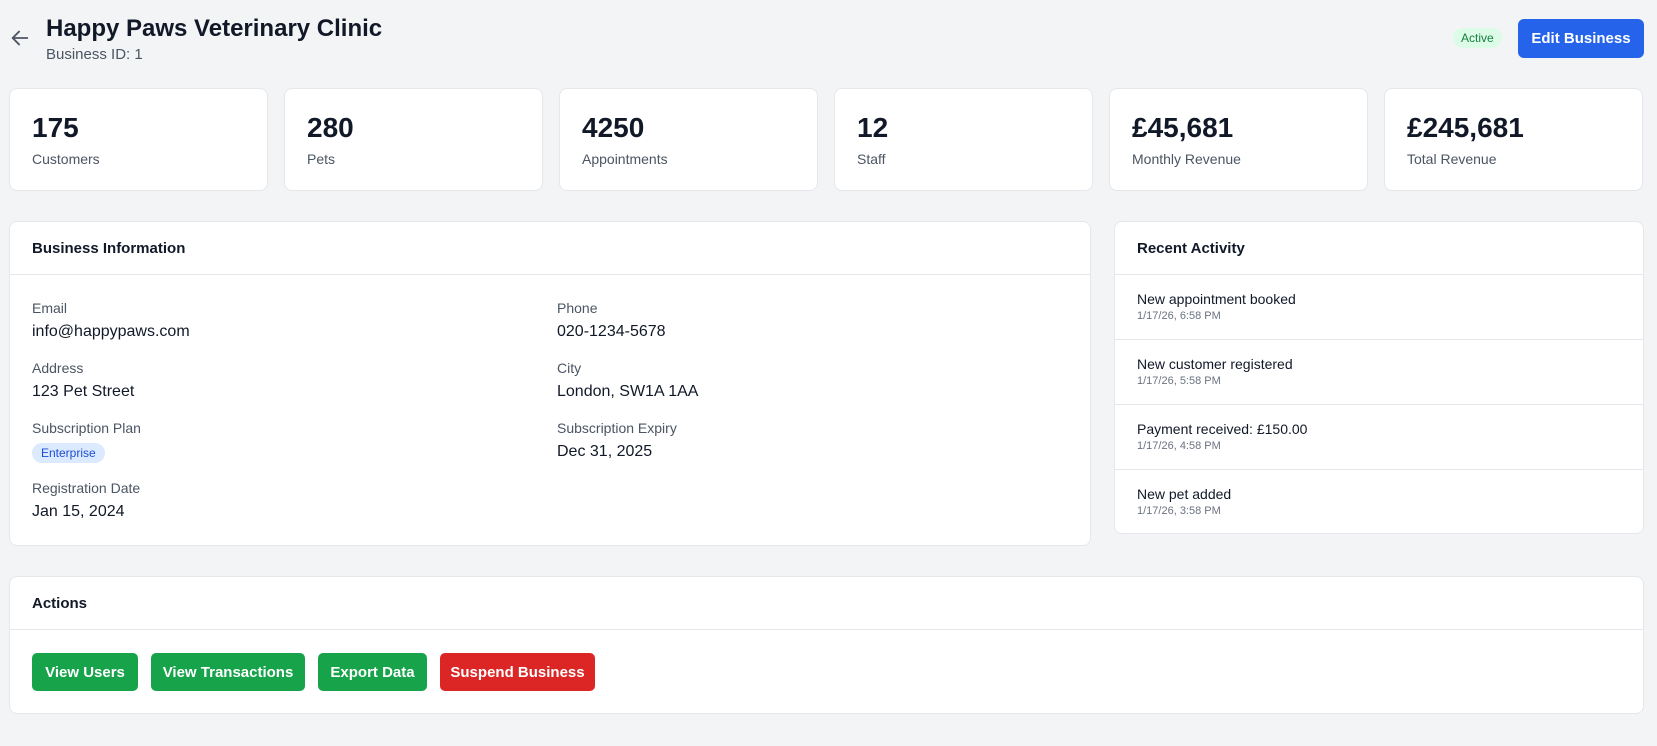 This screenshot has height=746, width=1657. What do you see at coordinates (1379, 248) in the screenshot?
I see `card-title: Recent Activity` at bounding box center [1379, 248].